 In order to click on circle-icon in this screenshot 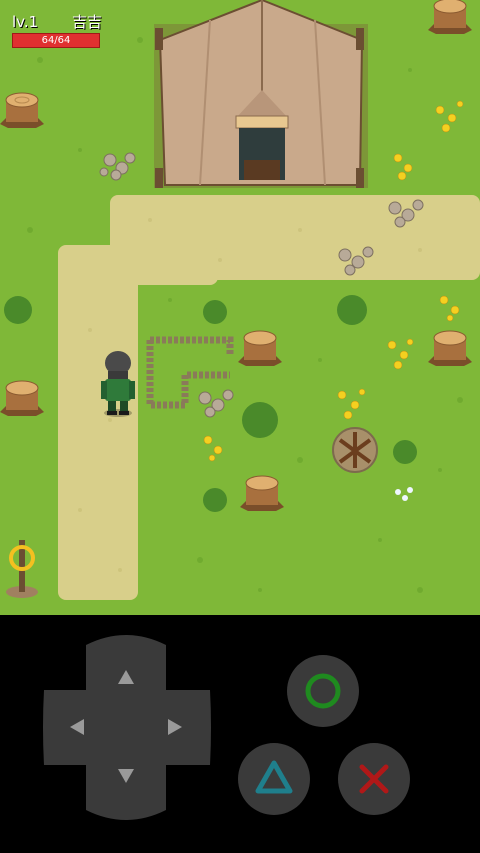, I will do `click(323, 691)`.